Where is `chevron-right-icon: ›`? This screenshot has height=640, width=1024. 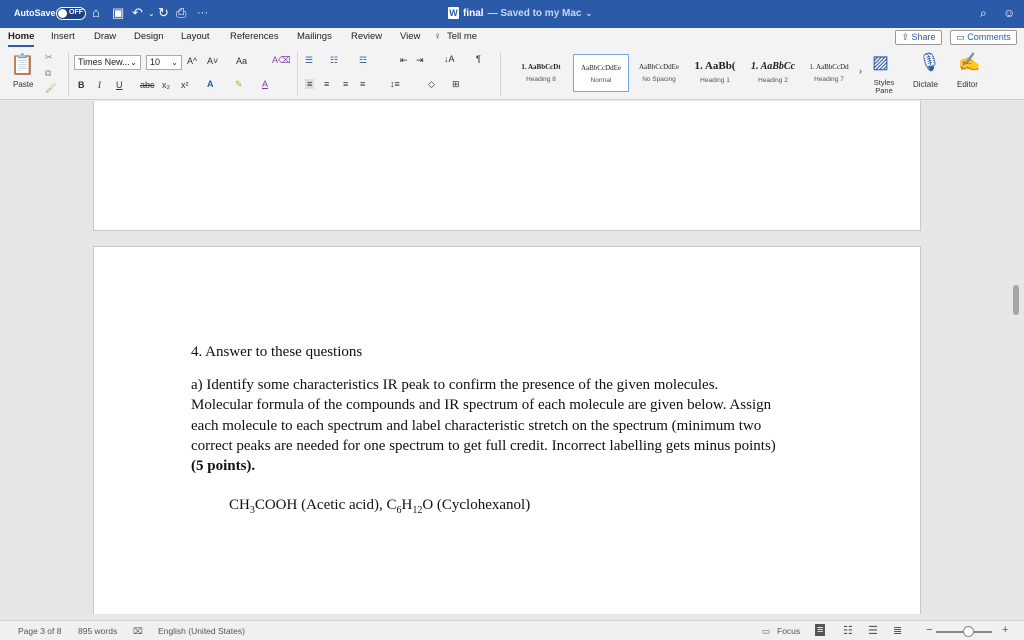
chevron-right-icon: › is located at coordinates (860, 71).